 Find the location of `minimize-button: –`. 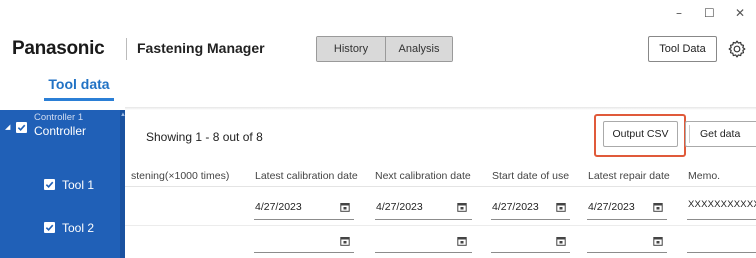

minimize-button: – is located at coordinates (679, 13).